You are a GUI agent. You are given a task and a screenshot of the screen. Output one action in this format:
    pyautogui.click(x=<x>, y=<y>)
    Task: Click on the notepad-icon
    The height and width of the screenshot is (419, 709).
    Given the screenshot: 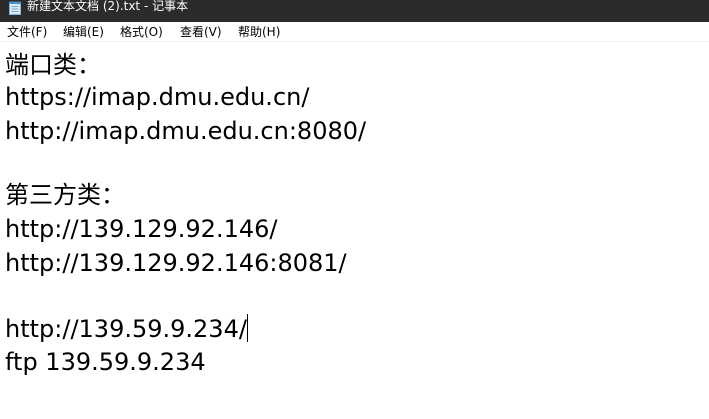 What is the action you would take?
    pyautogui.click(x=15, y=8)
    